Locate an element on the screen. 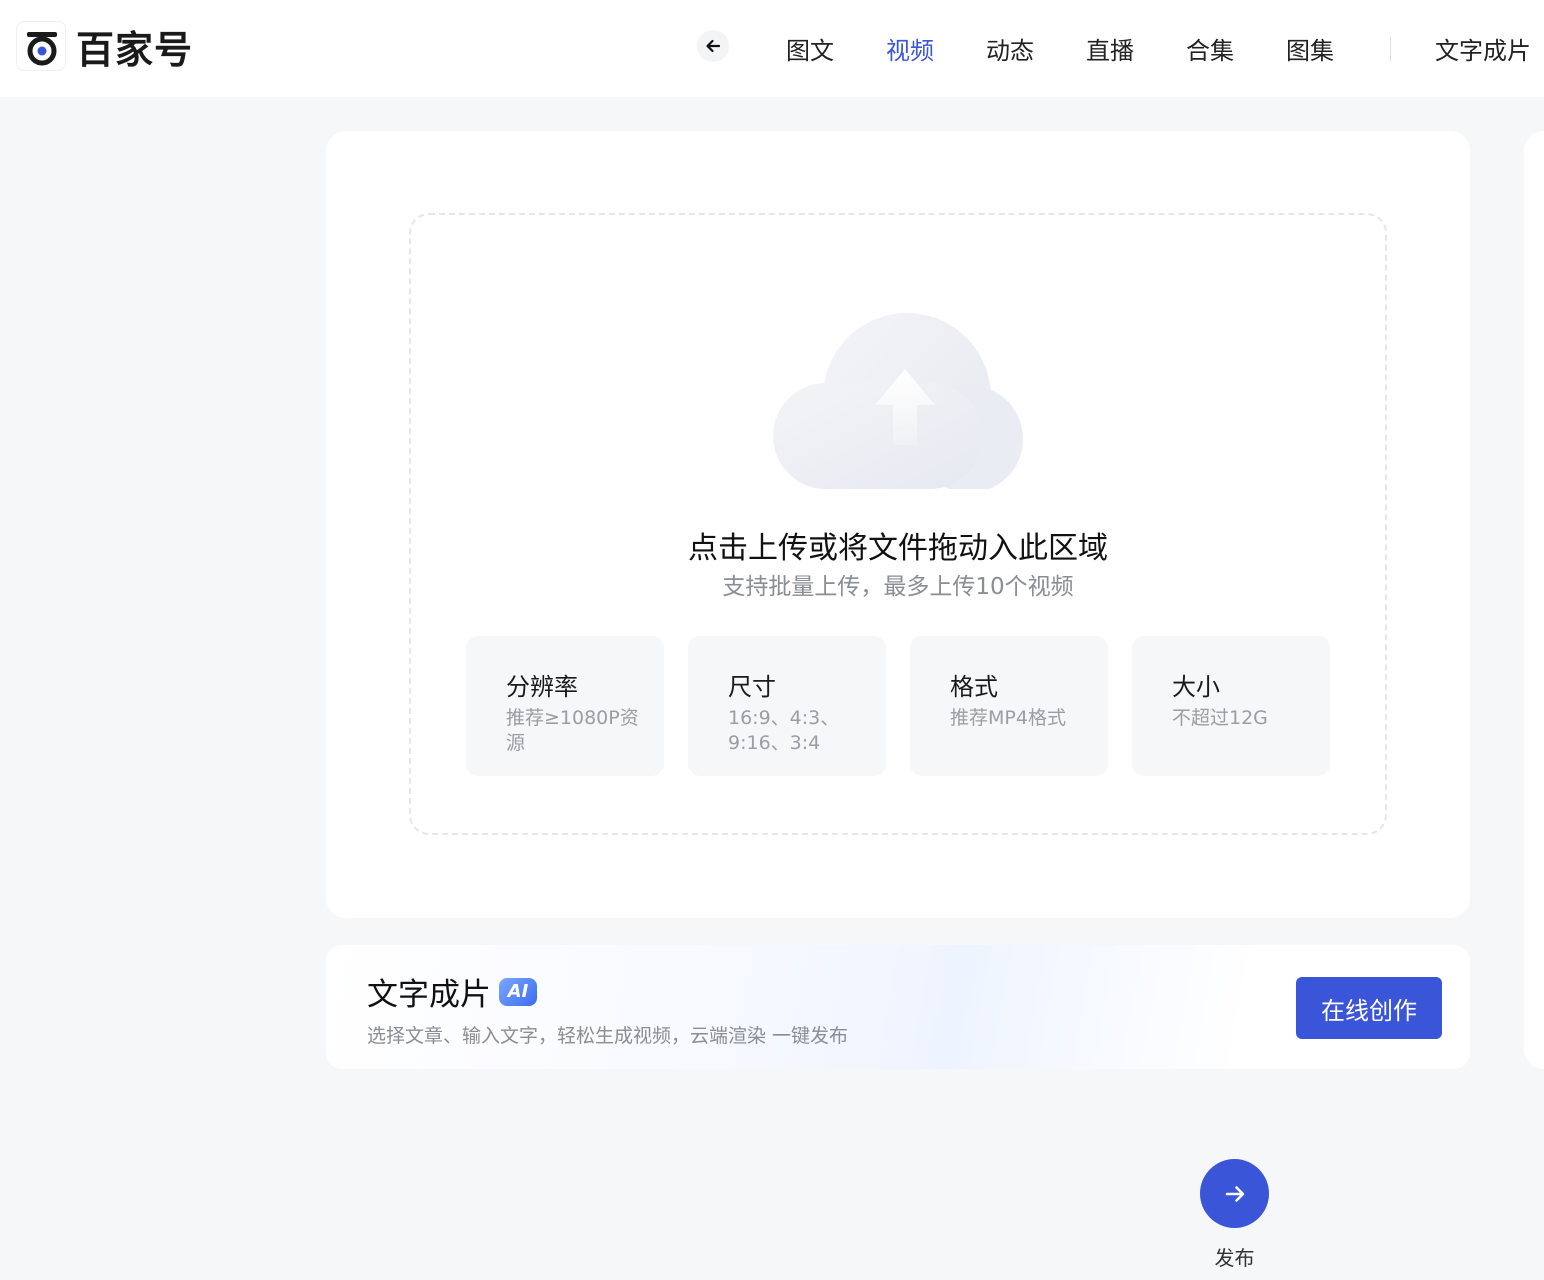 Image resolution: width=1544 pixels, height=1280 pixels. spec-filesize: 大小 不超过12G is located at coordinates (1231, 706).